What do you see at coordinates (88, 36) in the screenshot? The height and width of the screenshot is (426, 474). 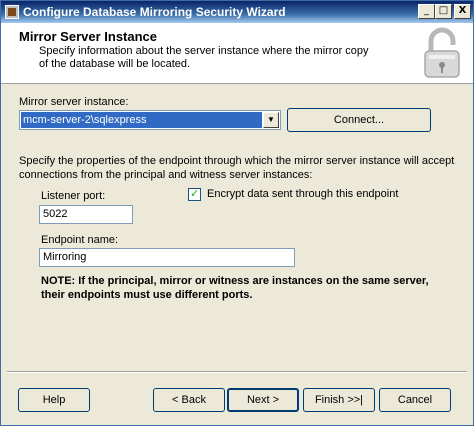 I see `page-title: Mirror Server Instance` at bounding box center [88, 36].